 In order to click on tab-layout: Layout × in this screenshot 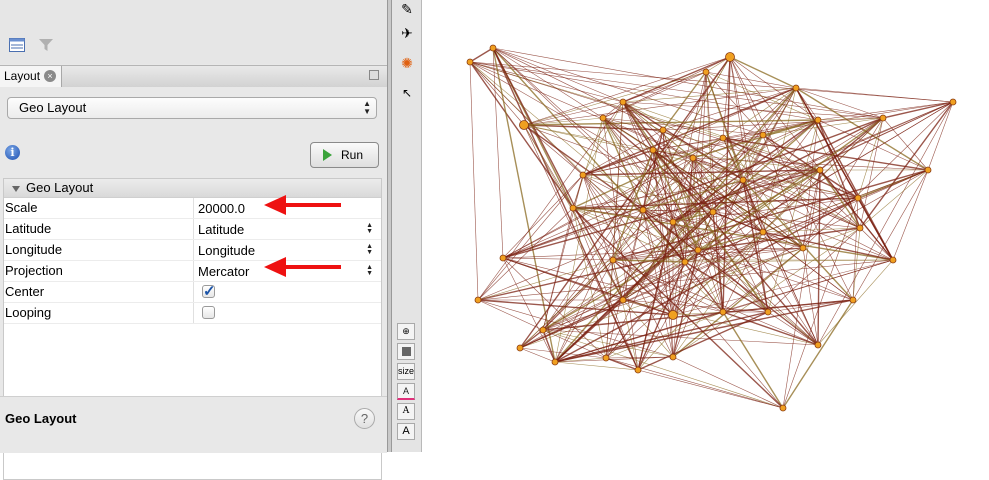, I will do `click(31, 76)`.